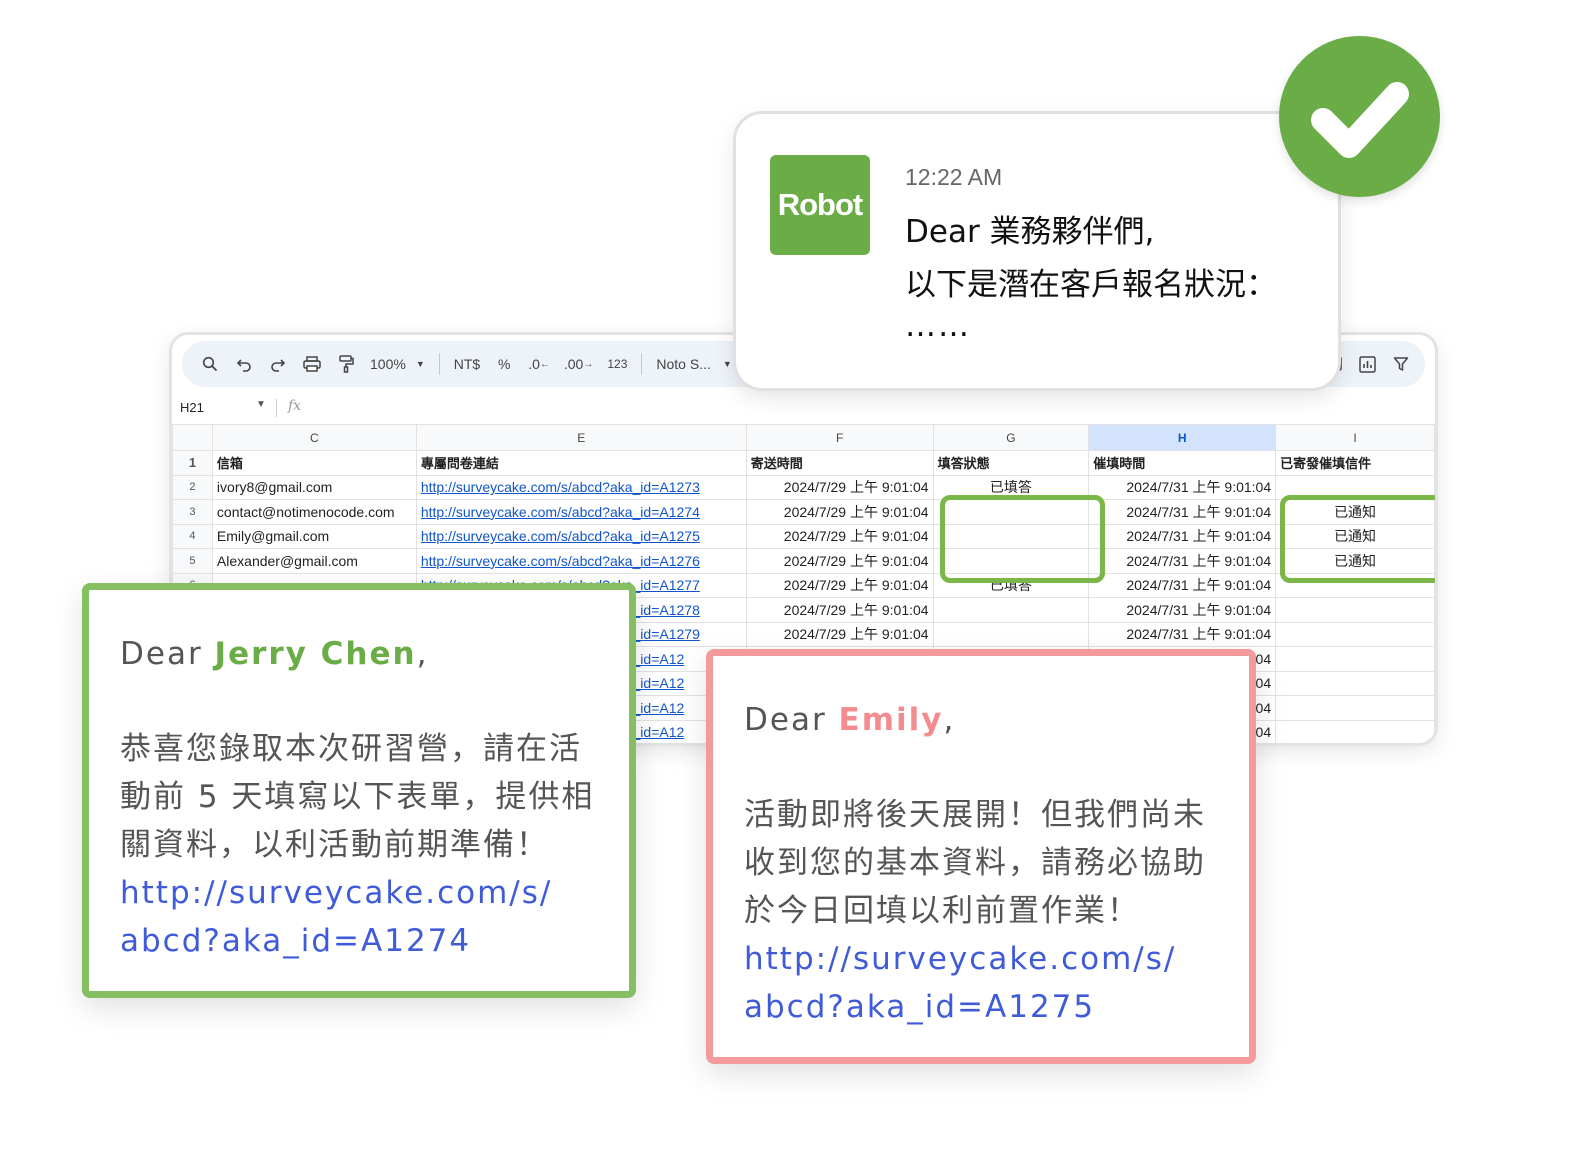  I want to click on row-number: 4, so click(192, 536).